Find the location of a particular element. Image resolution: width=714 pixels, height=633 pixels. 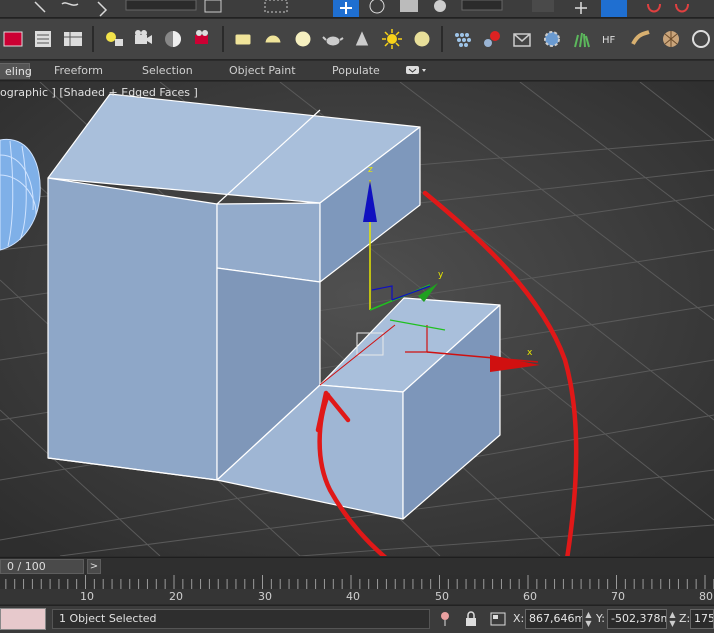

keyboard-shortcut-override-icon is located at coordinates (614, 8).